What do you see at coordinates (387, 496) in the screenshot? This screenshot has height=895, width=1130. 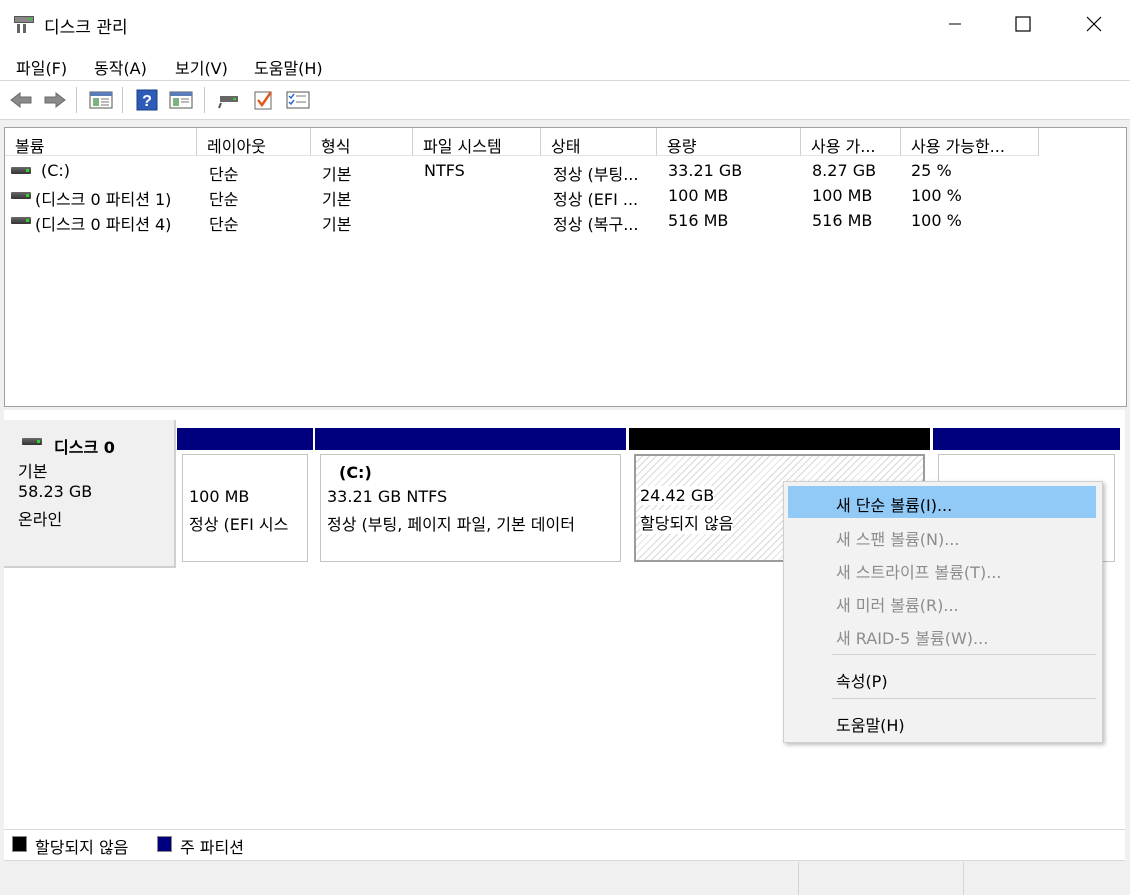 I see `partition-size: 33.21 GB NTFS` at bounding box center [387, 496].